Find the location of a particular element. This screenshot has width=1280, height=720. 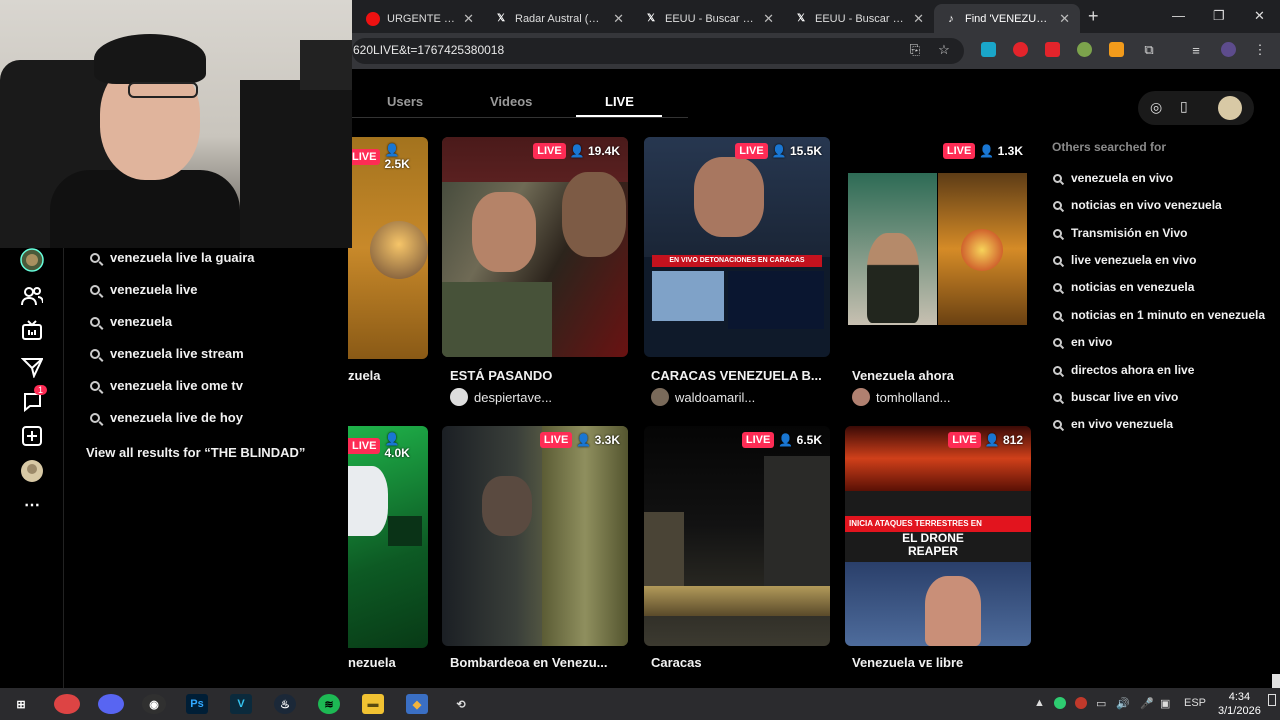

steam-taskbar-icon: ♨ is located at coordinates (285, 704).